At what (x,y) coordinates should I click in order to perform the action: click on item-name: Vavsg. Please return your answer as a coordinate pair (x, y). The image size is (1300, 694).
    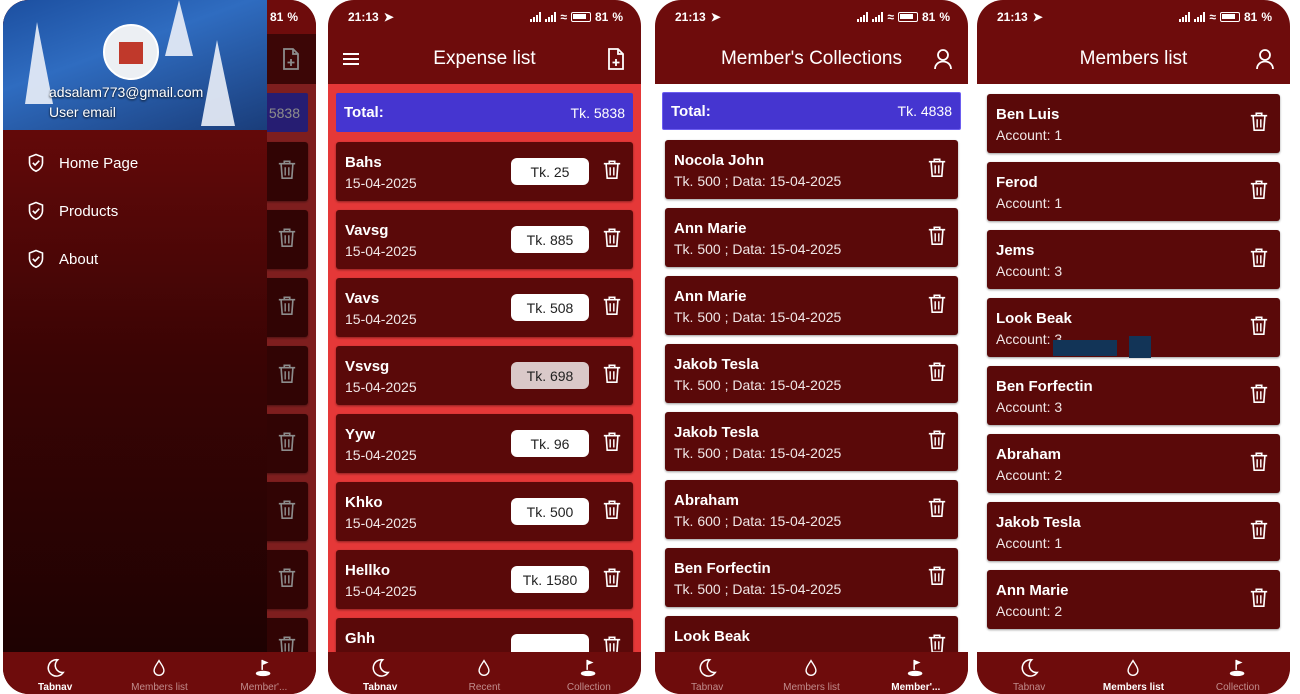
    Looking at the image, I should click on (367, 230).